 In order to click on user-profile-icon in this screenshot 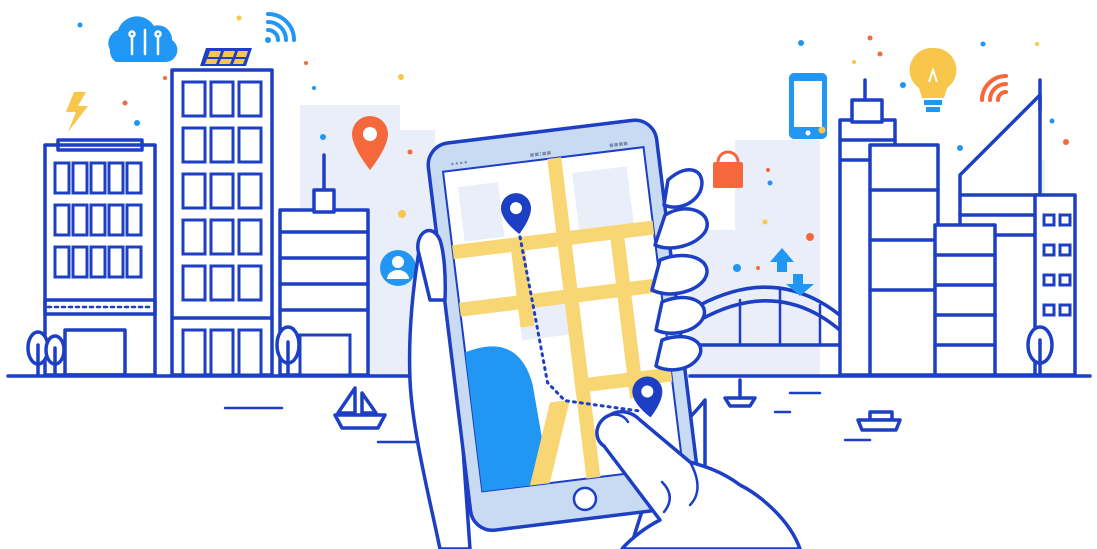, I will do `click(398, 268)`.